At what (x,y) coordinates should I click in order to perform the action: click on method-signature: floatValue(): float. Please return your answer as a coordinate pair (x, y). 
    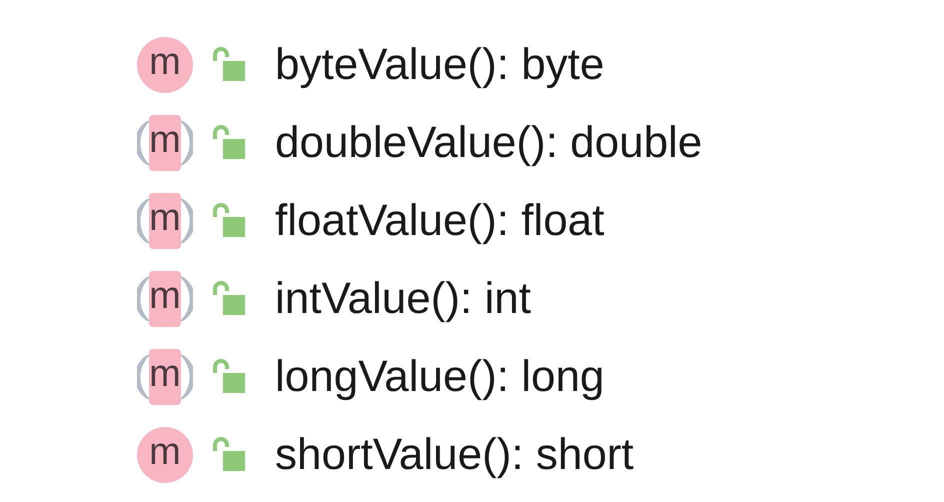
    Looking at the image, I should click on (439, 221).